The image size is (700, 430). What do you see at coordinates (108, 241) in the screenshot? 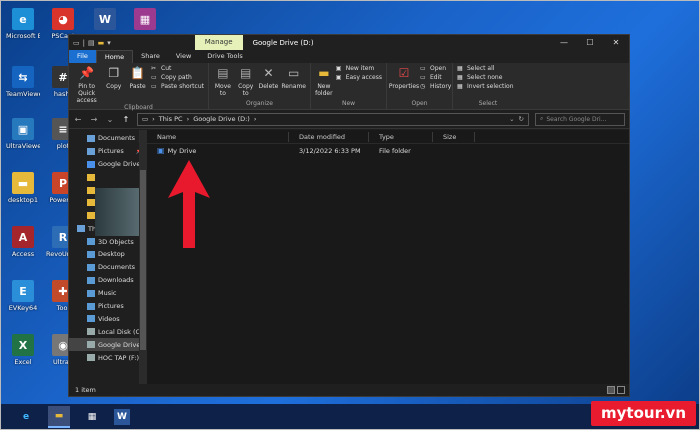
I see `nav-pc-item: 3D Objects` at bounding box center [108, 241].